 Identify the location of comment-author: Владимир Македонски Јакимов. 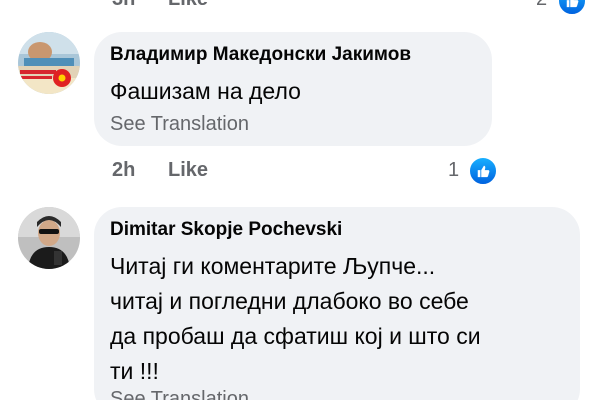
(260, 55).